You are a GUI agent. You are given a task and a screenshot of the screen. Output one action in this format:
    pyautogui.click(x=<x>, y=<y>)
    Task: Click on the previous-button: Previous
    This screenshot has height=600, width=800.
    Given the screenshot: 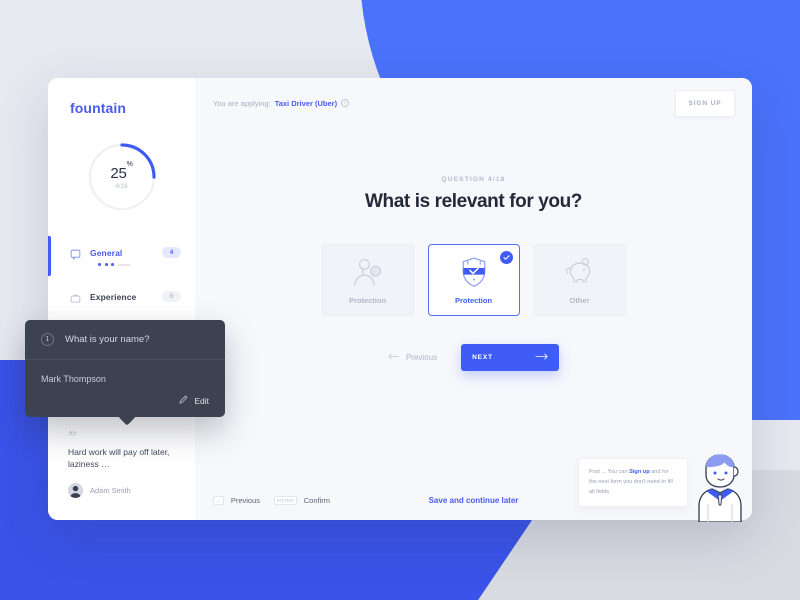 What is the action you would take?
    pyautogui.click(x=412, y=357)
    